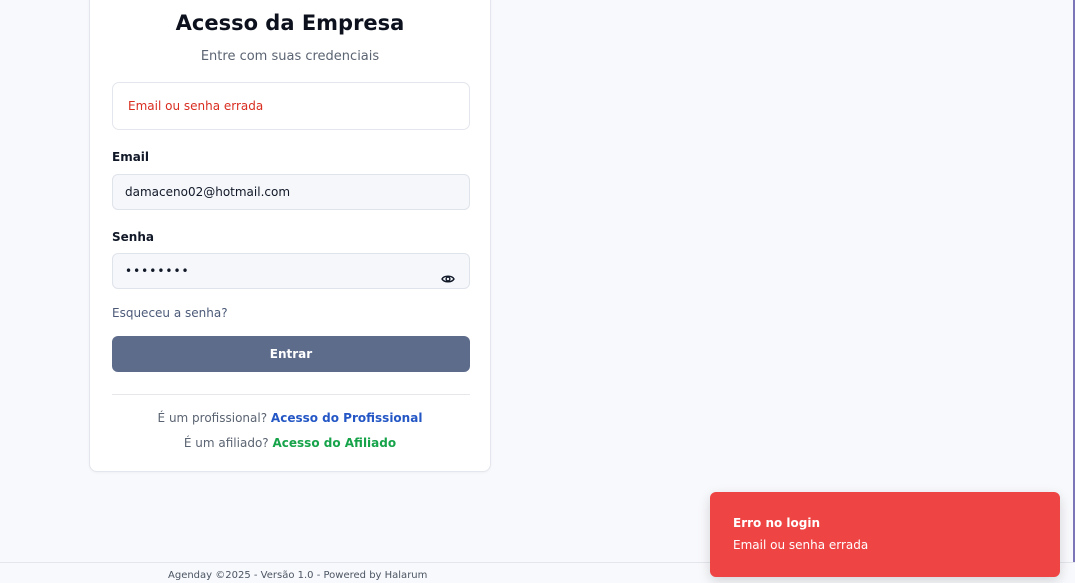 This screenshot has width=1075, height=583. Describe the element at coordinates (347, 418) in the screenshot. I see `professional-access-link: Acesso do Profissional` at that location.